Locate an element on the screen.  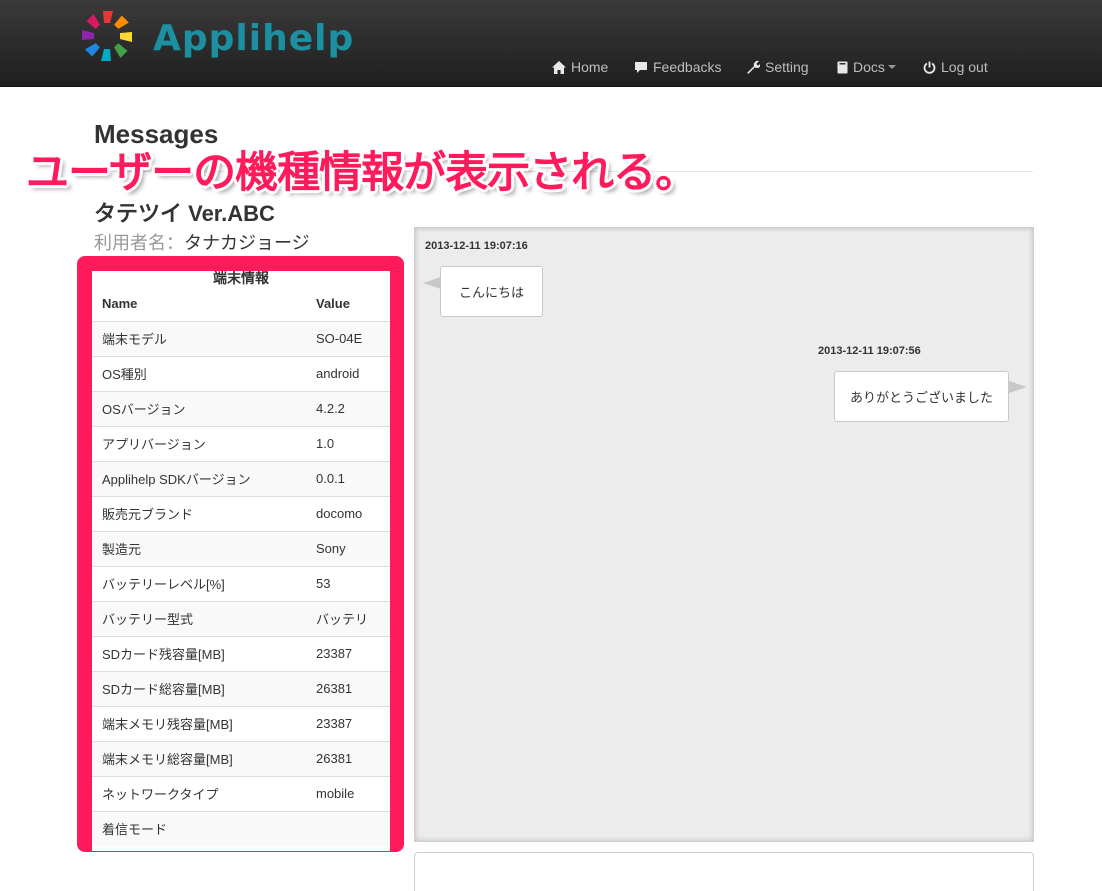
table-row: 着信モード is located at coordinates (241, 828).